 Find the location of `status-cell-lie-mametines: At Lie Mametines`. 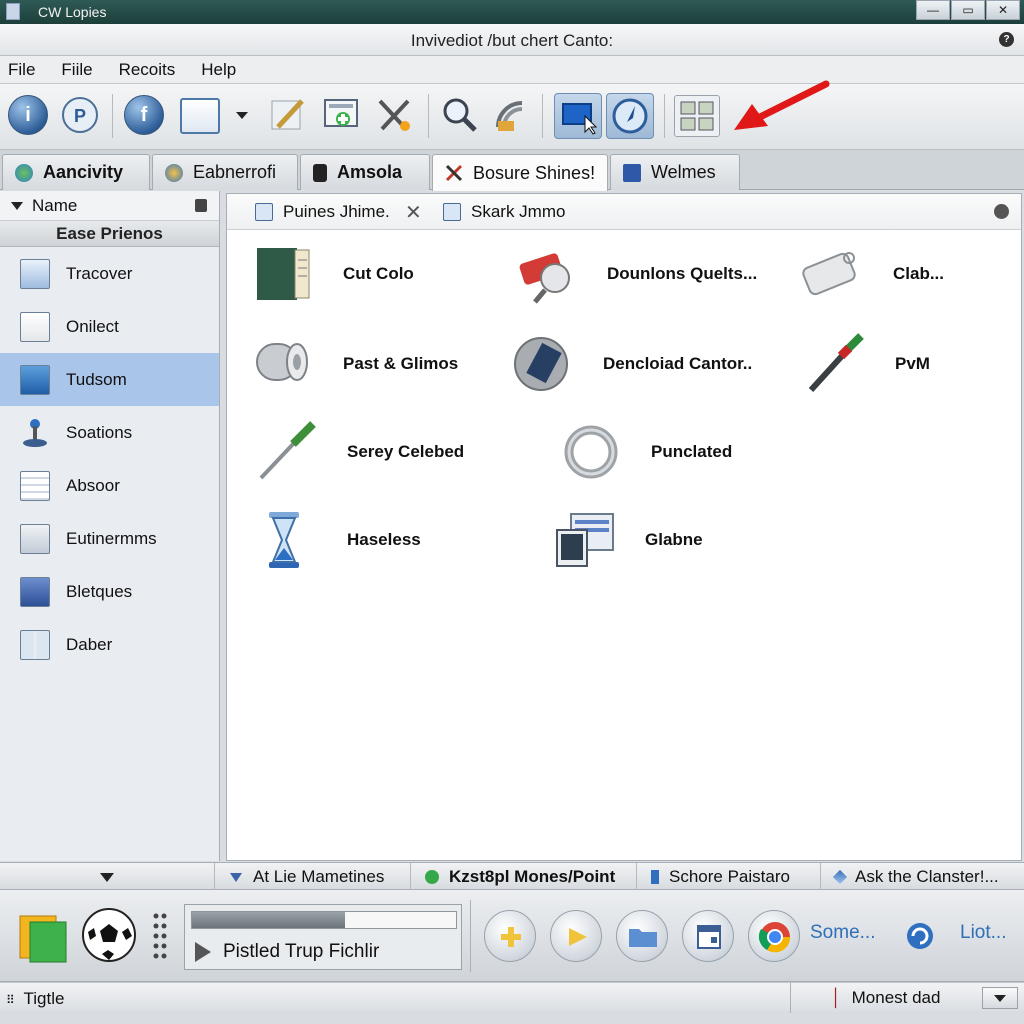

status-cell-lie-mametines: At Lie Mametines is located at coordinates (312, 877).